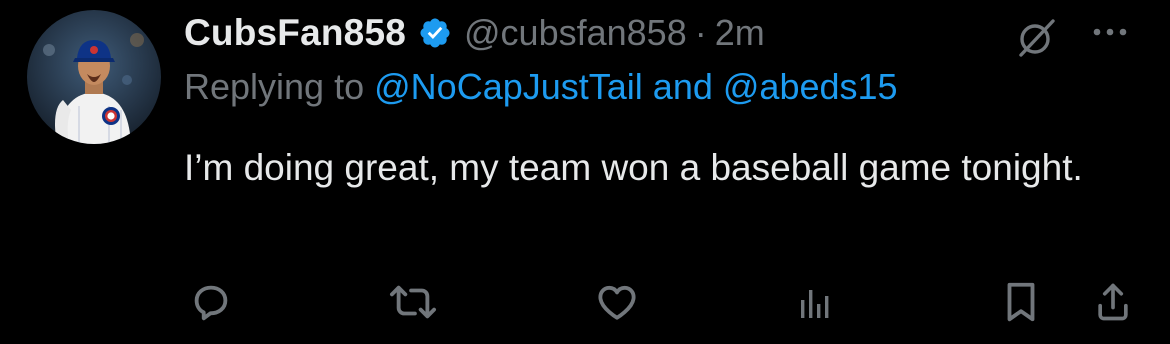 The height and width of the screenshot is (344, 1170). Describe the element at coordinates (508, 86) in the screenshot. I see `reply-mention-1: @NoCapJustTail` at that location.